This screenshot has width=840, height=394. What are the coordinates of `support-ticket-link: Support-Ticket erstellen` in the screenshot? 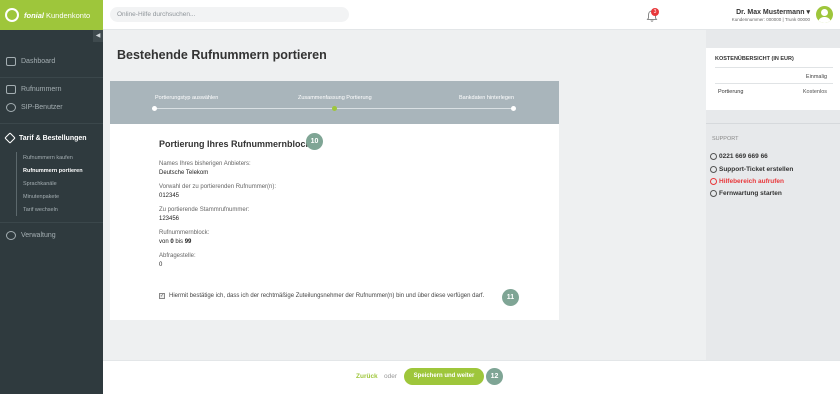 It's located at (751, 169).